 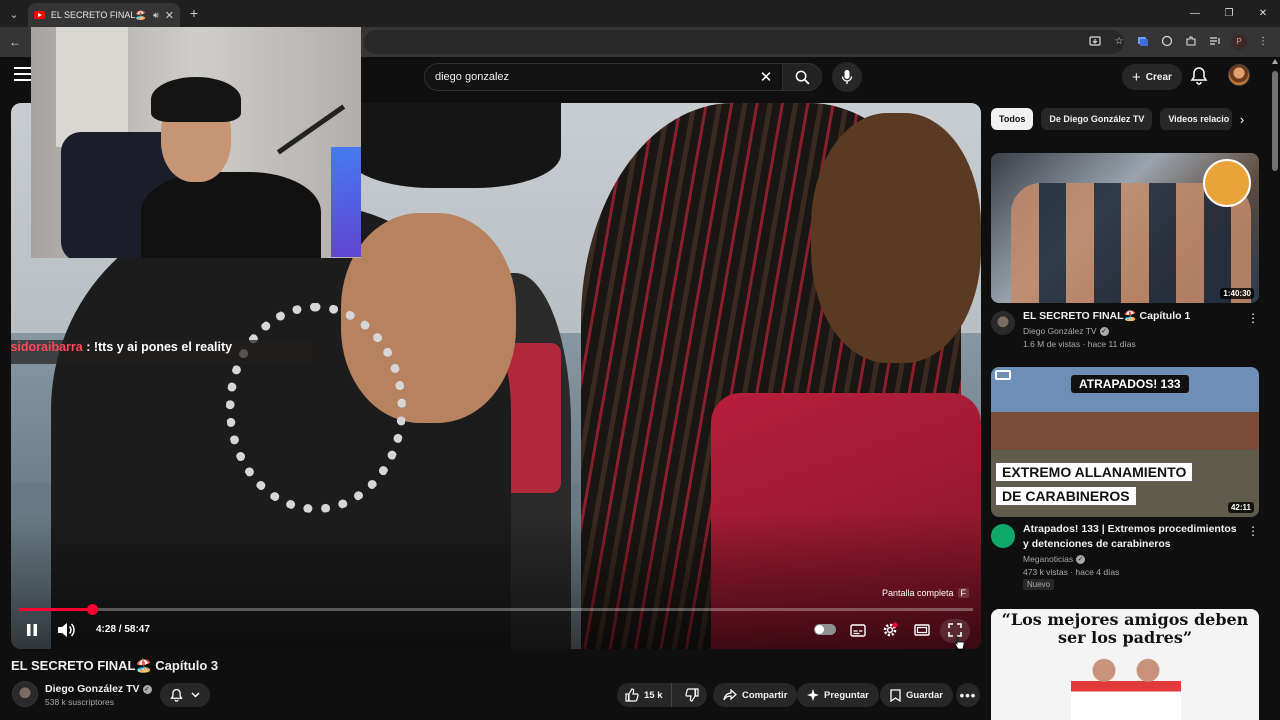 I want to click on close-window-button: ✕, so click(x=1263, y=13).